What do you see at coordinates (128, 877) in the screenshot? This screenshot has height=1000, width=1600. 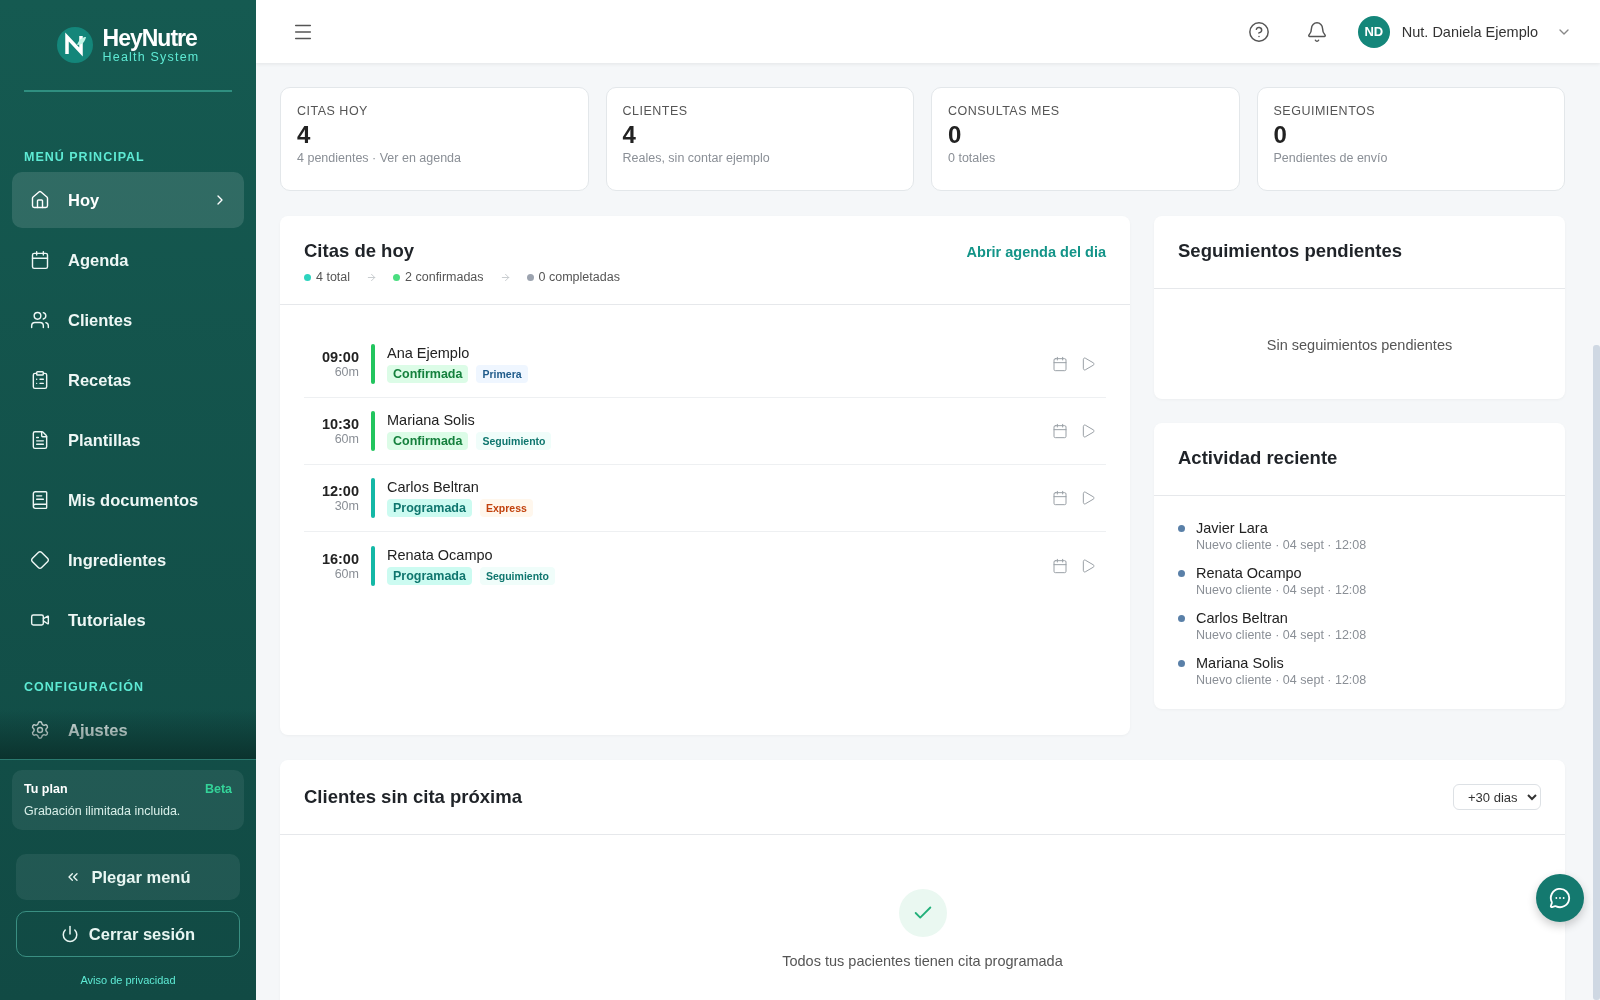 I see `collapse-menu-button: Plegar menú` at bounding box center [128, 877].